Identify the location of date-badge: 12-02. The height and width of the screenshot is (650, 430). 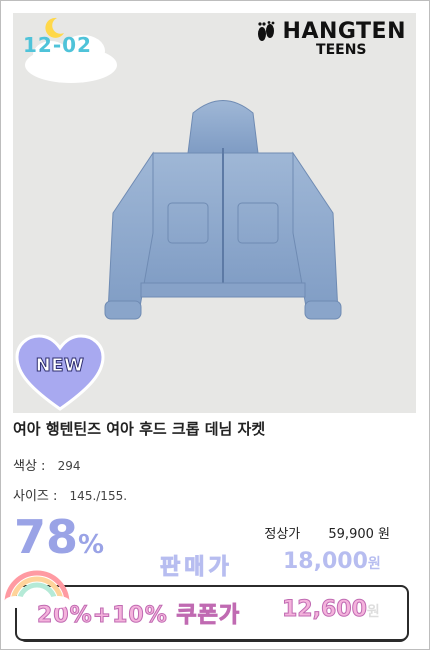
(57, 45).